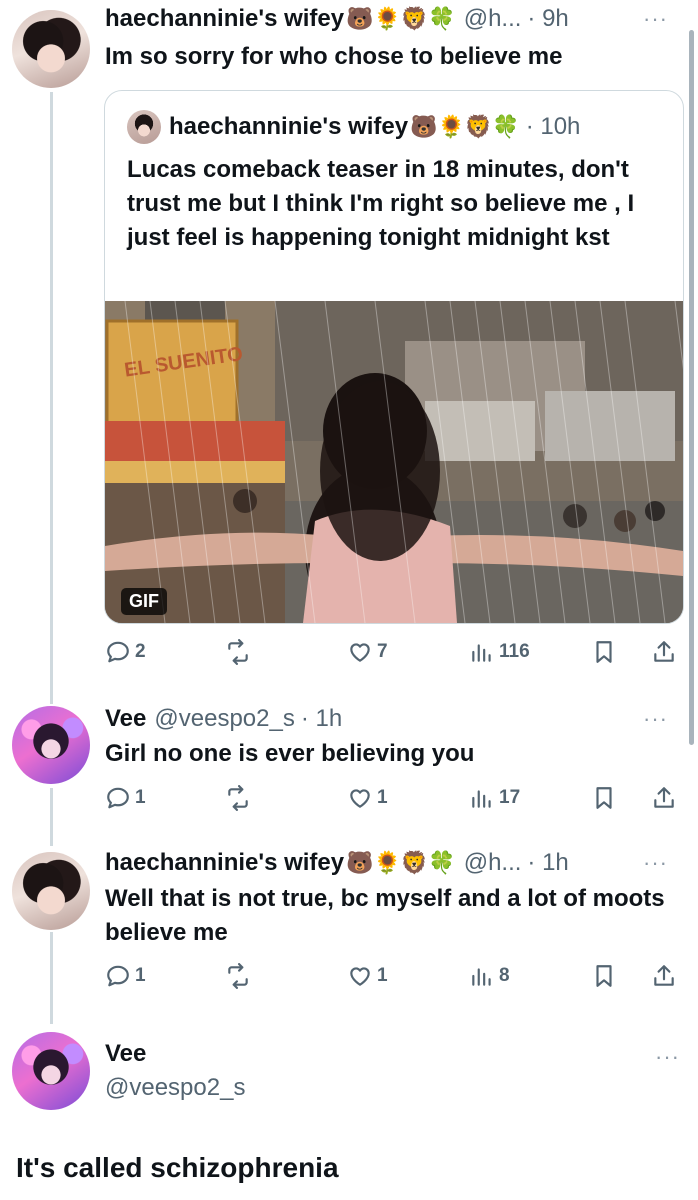 The height and width of the screenshot is (1200, 698). I want to click on tweet-text: It's called schizophrenia, so click(177, 1167).